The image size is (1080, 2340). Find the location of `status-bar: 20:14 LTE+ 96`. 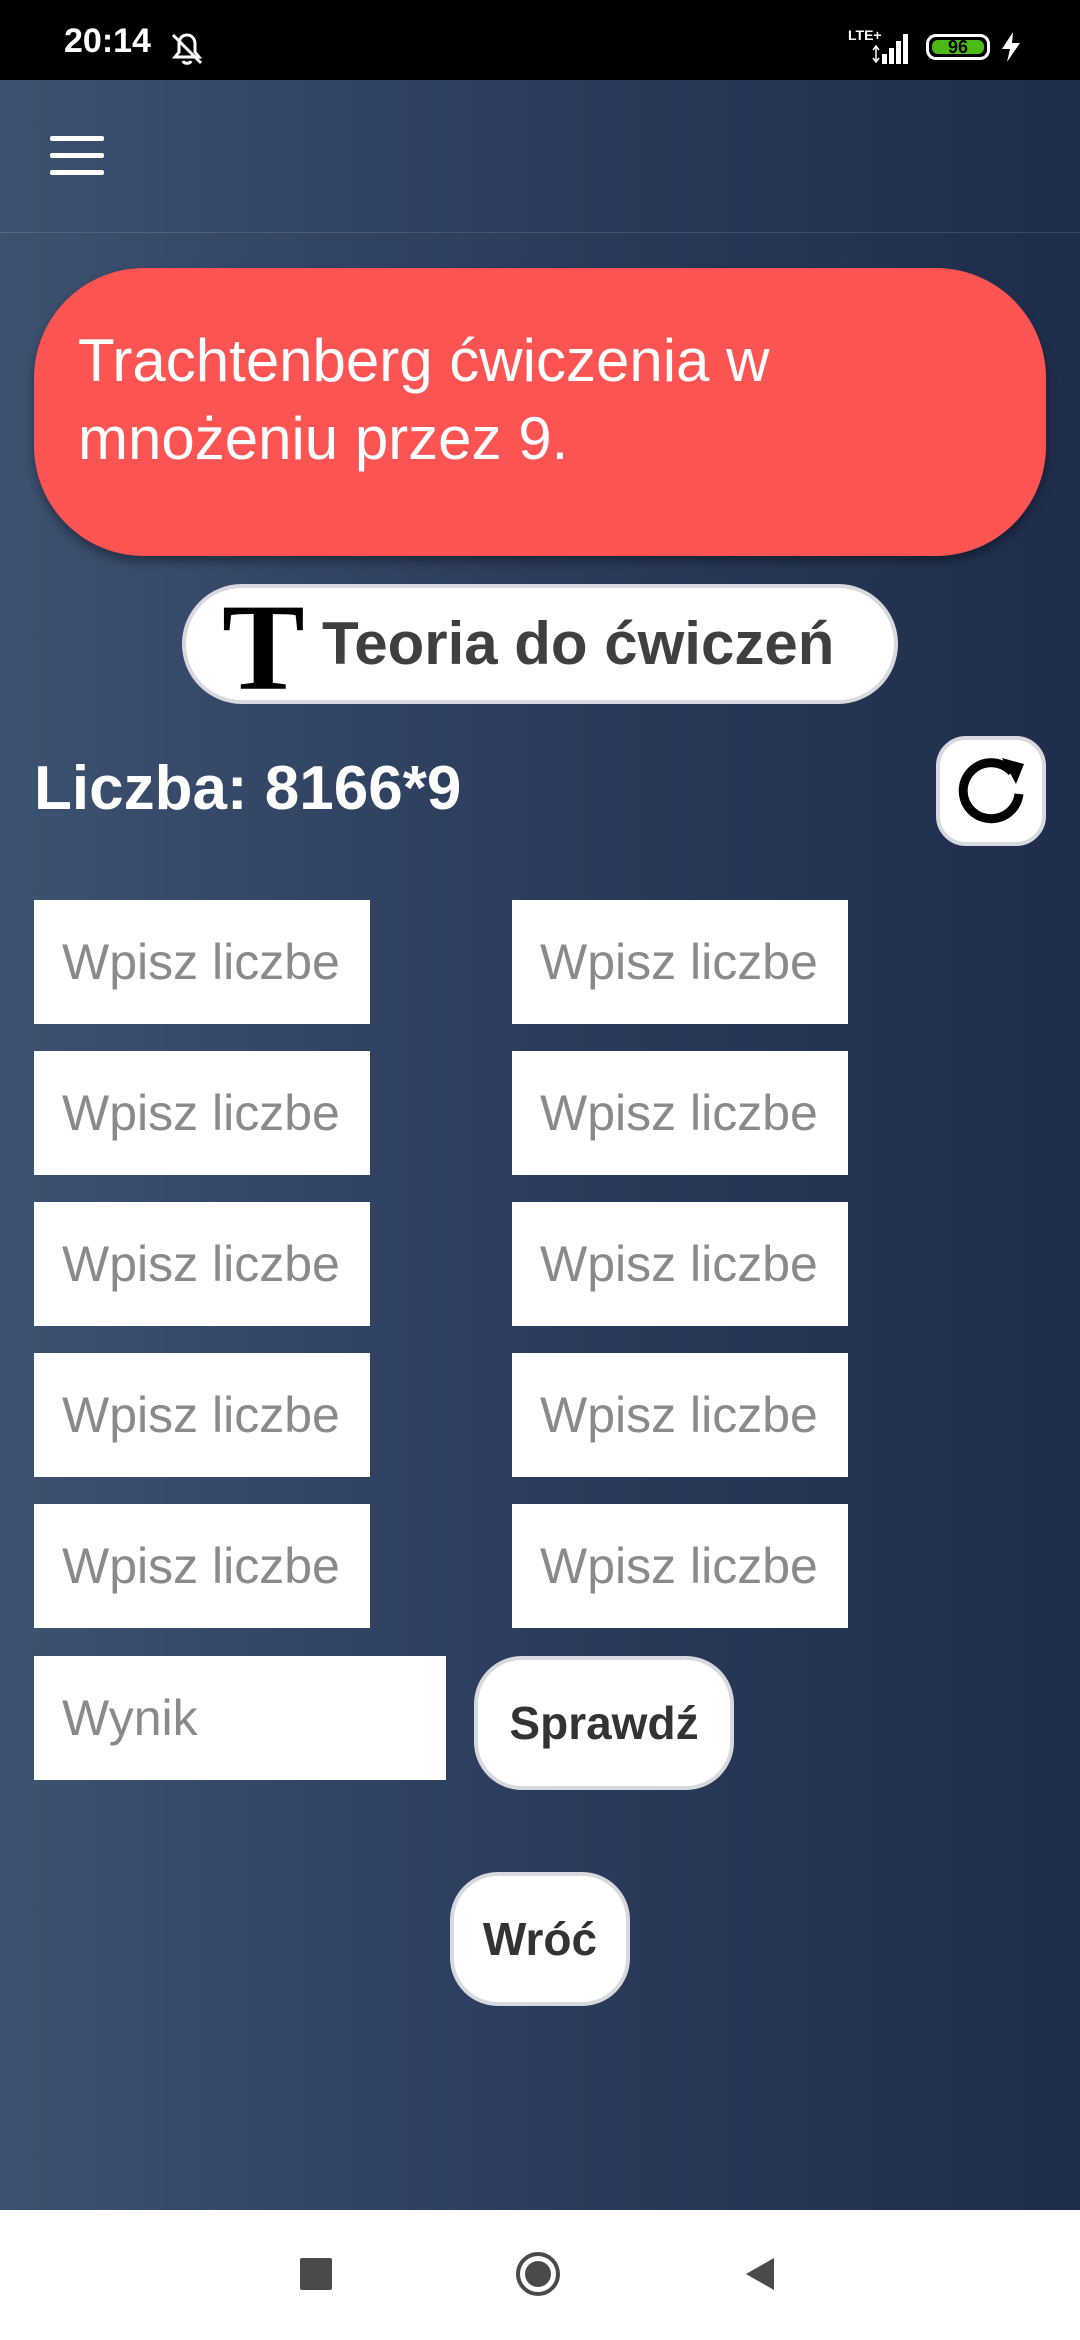

status-bar: 20:14 LTE+ 96 is located at coordinates (540, 40).